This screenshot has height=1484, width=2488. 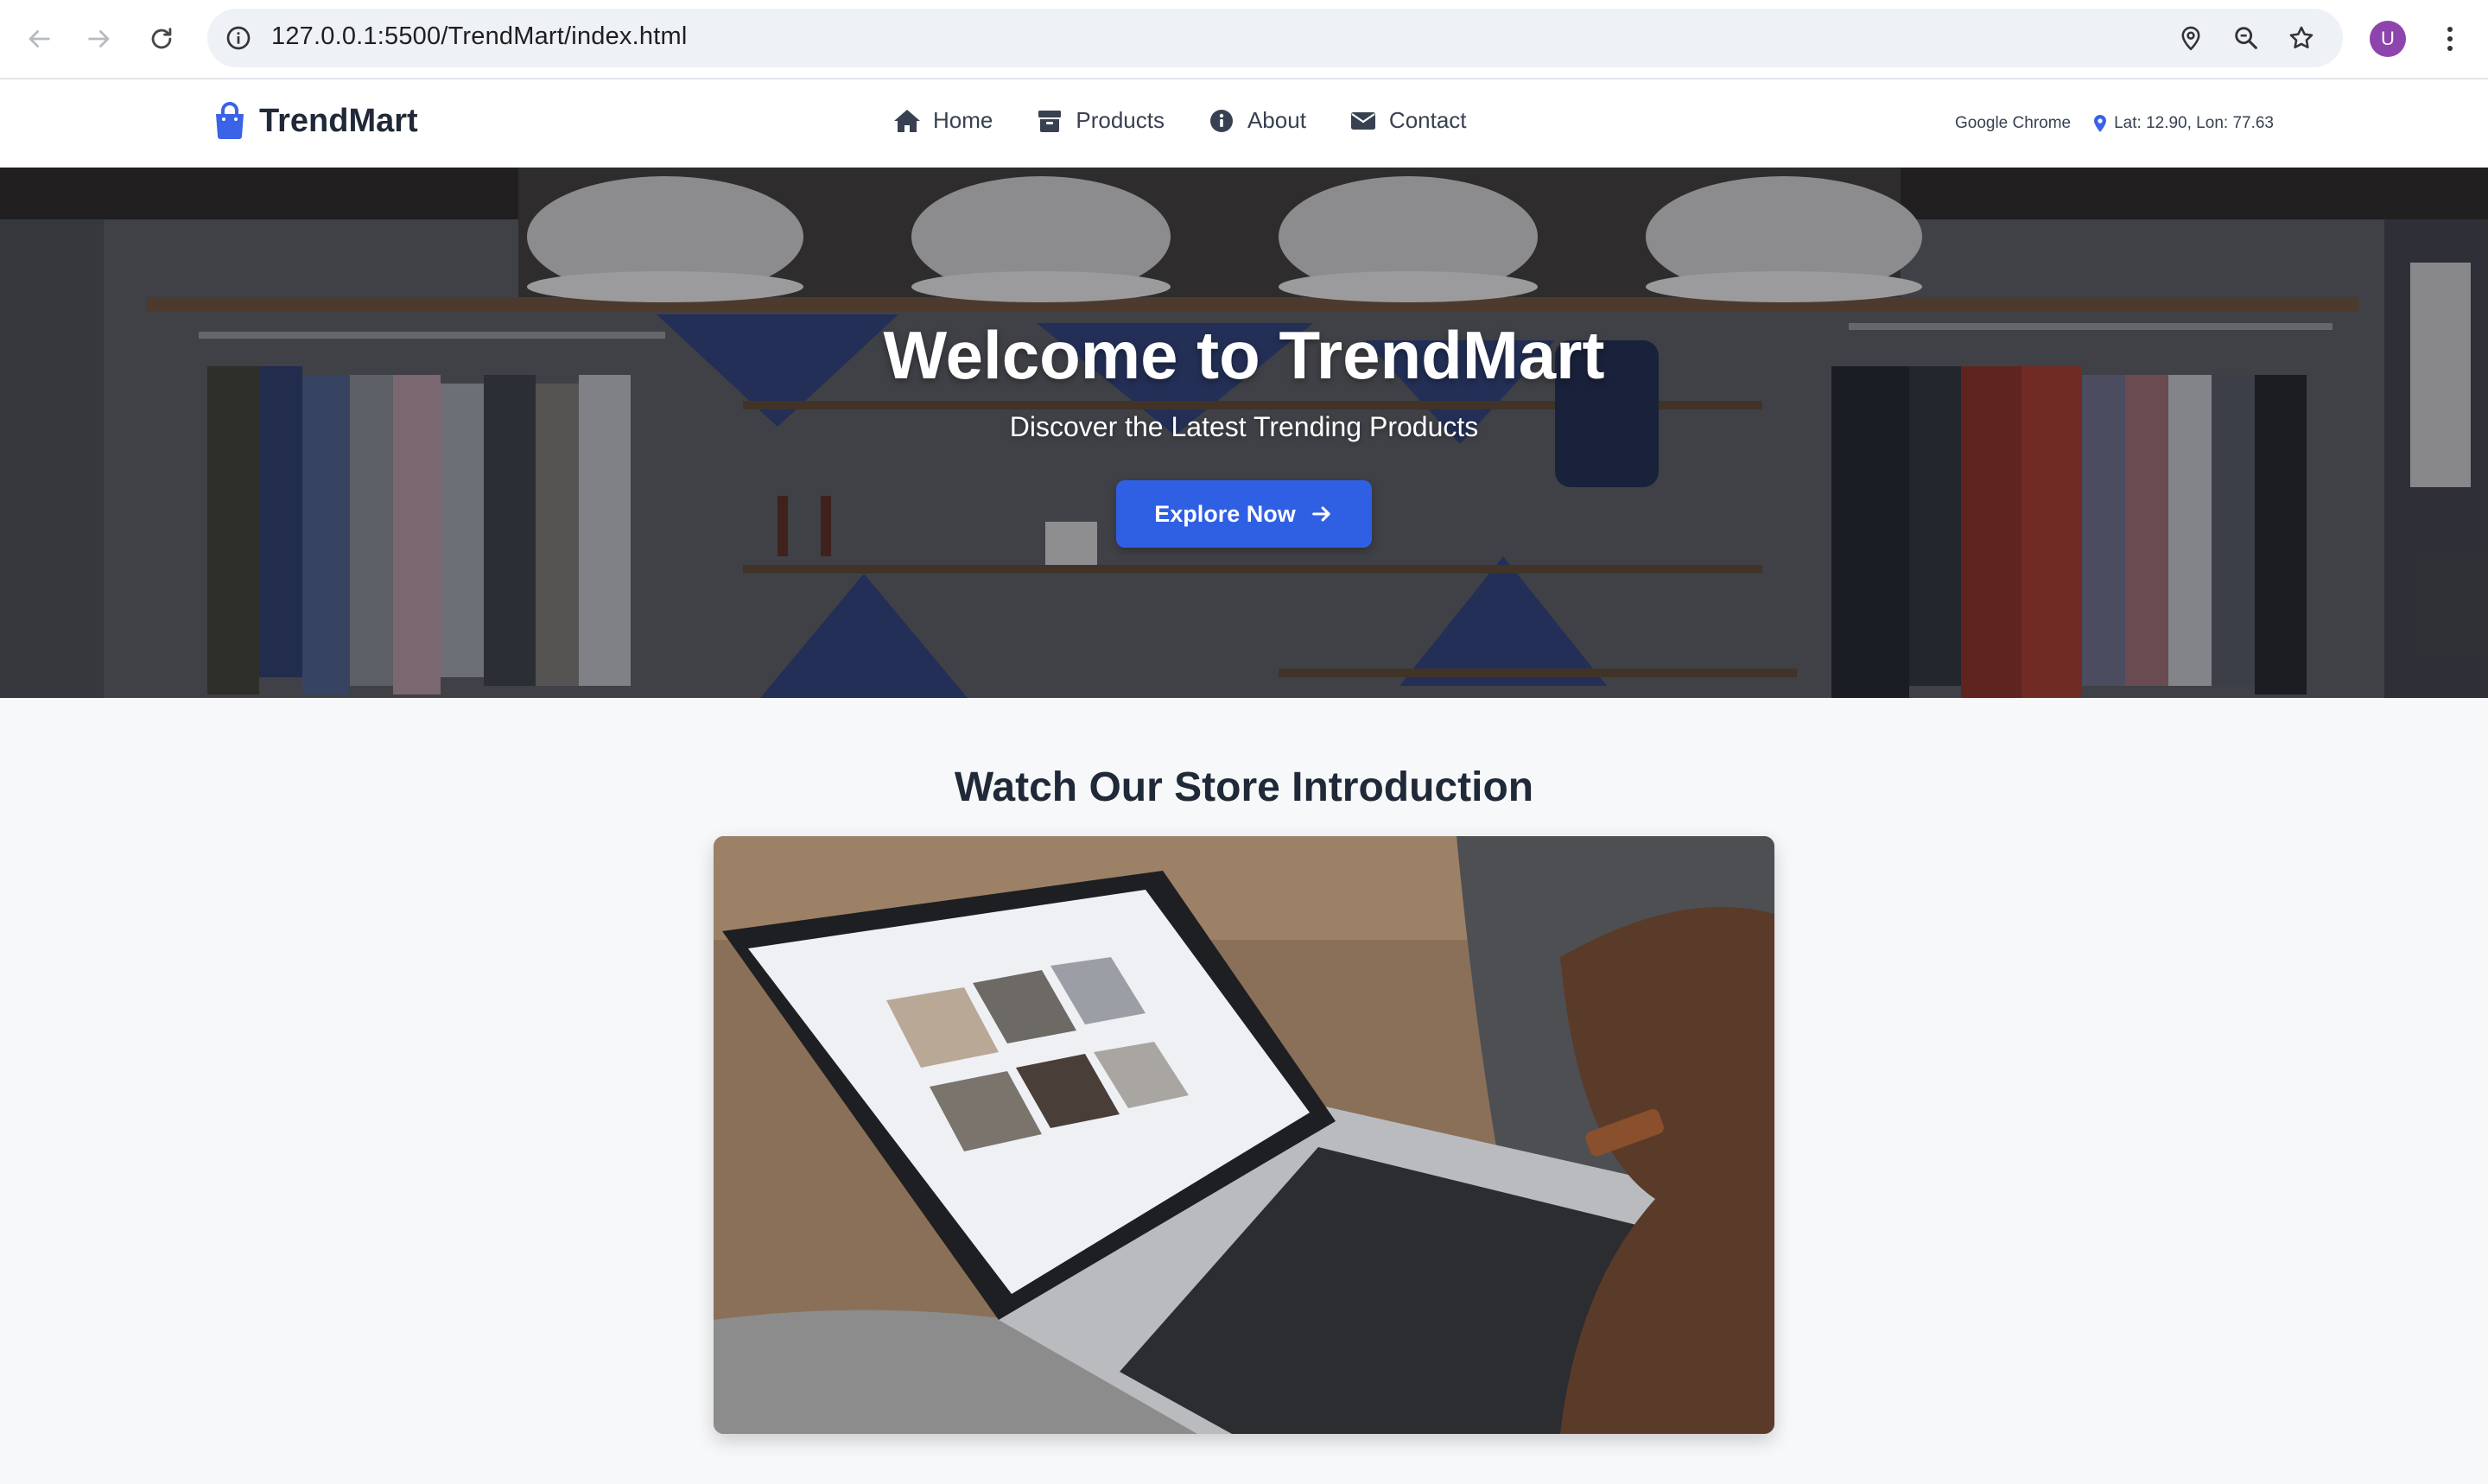 What do you see at coordinates (1225, 513) in the screenshot?
I see `explore-now-label: Explore Now` at bounding box center [1225, 513].